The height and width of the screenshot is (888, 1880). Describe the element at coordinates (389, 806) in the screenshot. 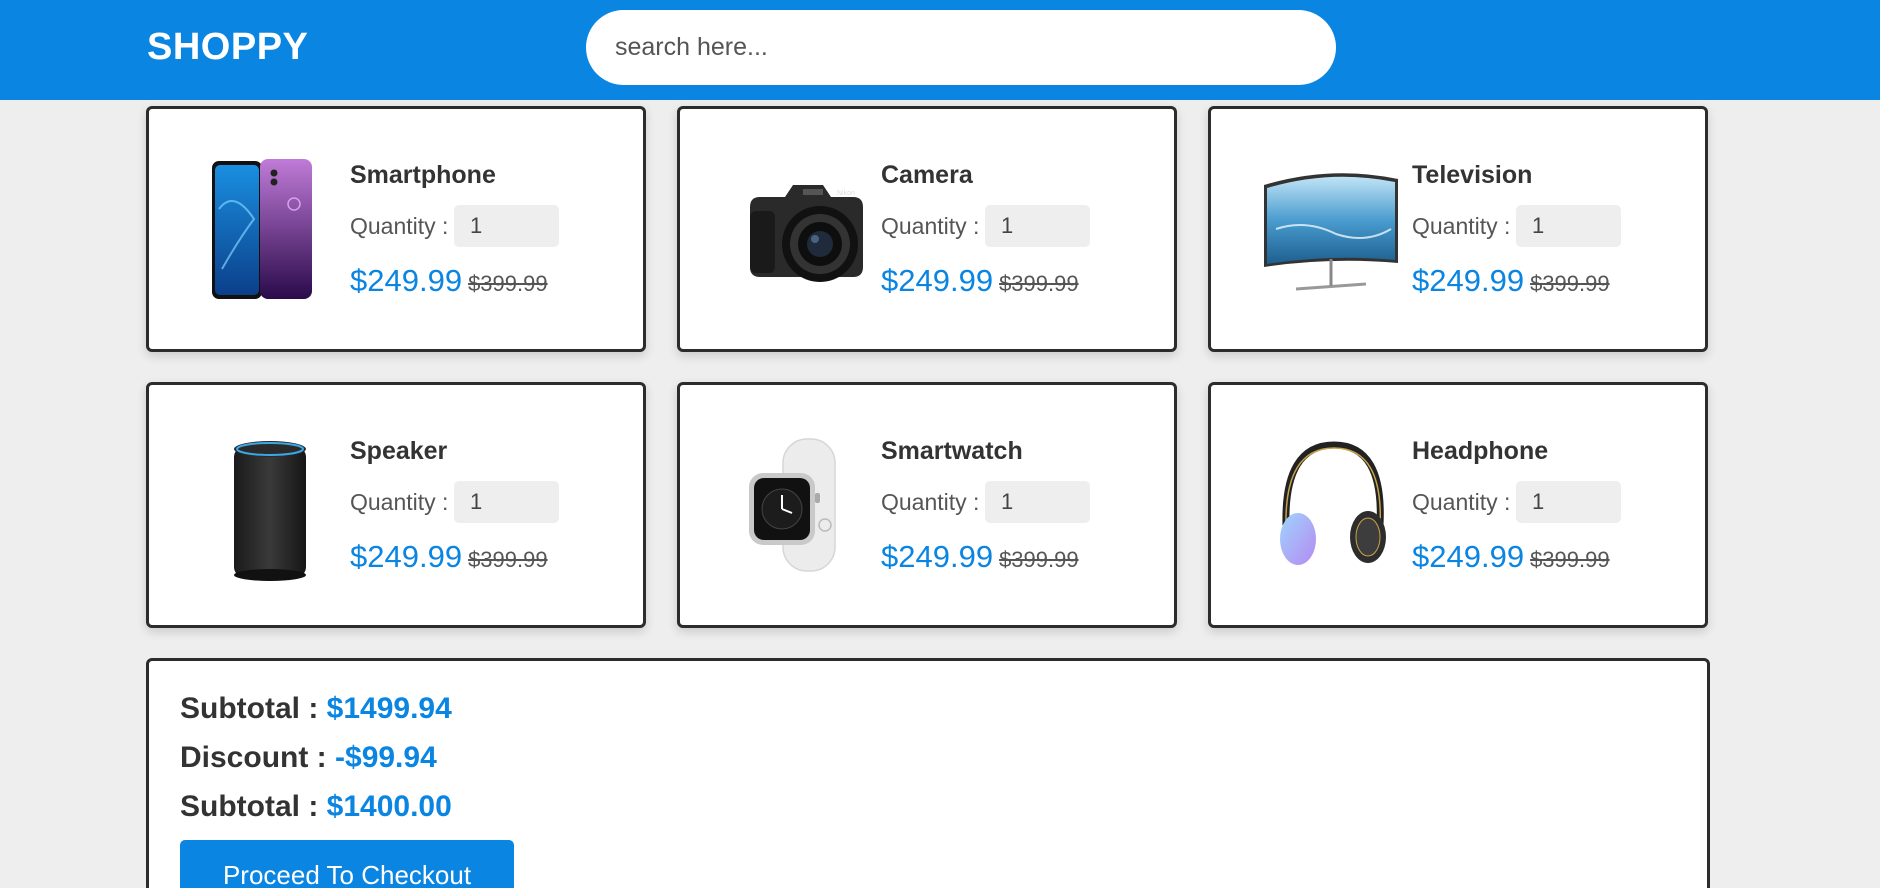

I see `total-value: $1400.00` at that location.